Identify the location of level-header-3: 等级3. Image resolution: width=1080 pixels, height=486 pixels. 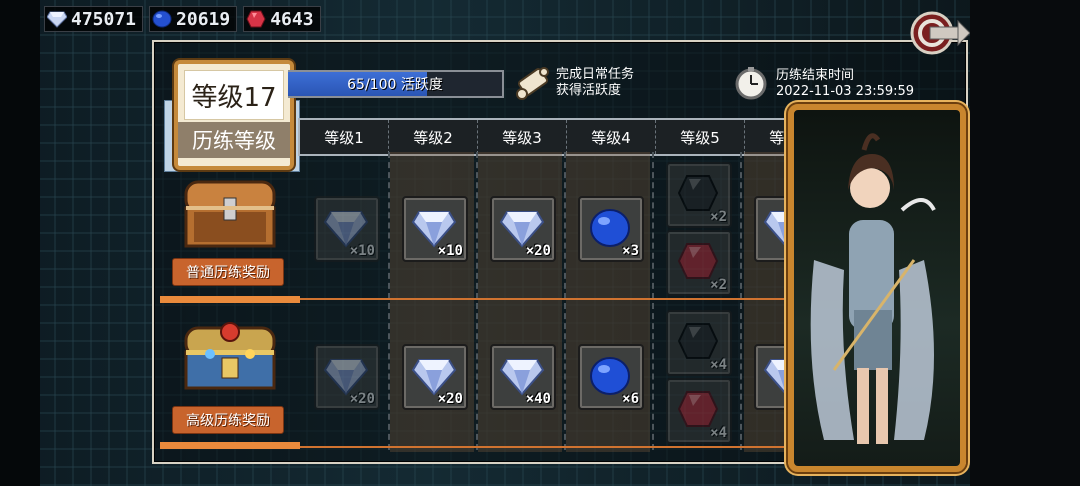
(522, 137).